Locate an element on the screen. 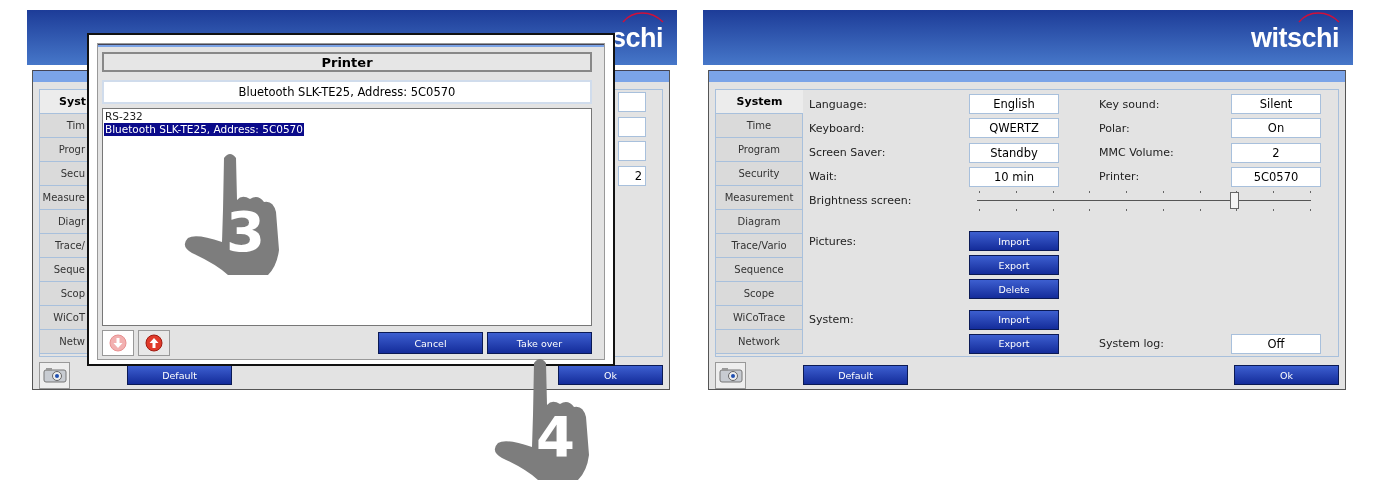 The width and height of the screenshot is (1374, 480). value-field: Off is located at coordinates (1276, 343).